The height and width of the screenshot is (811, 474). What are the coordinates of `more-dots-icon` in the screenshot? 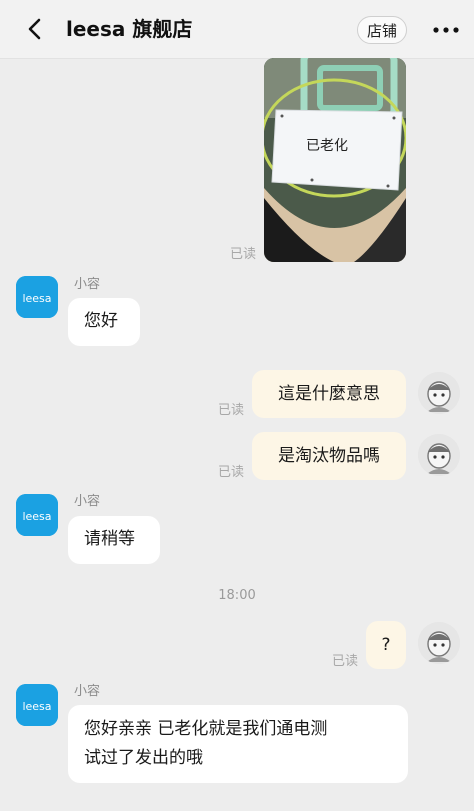 It's located at (446, 30).